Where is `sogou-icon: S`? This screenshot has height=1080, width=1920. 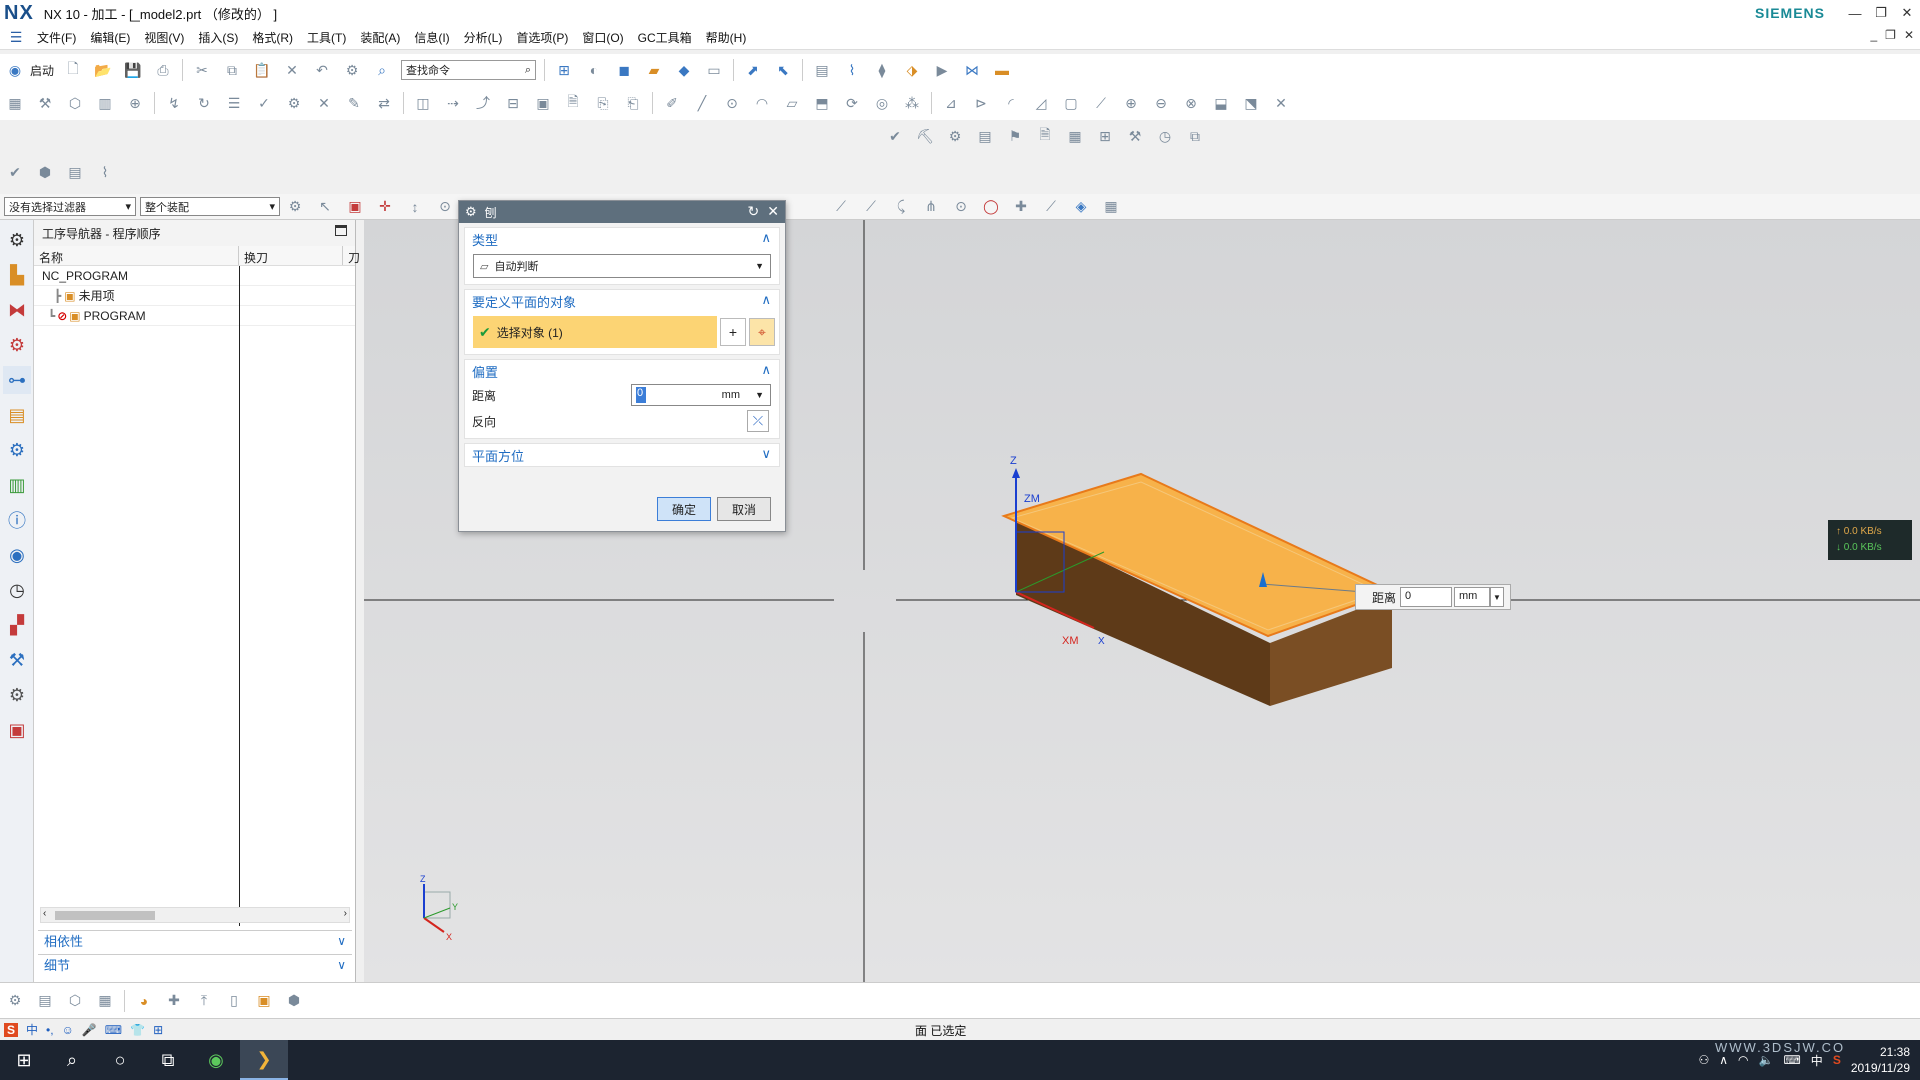 sogou-icon: S is located at coordinates (11, 1029).